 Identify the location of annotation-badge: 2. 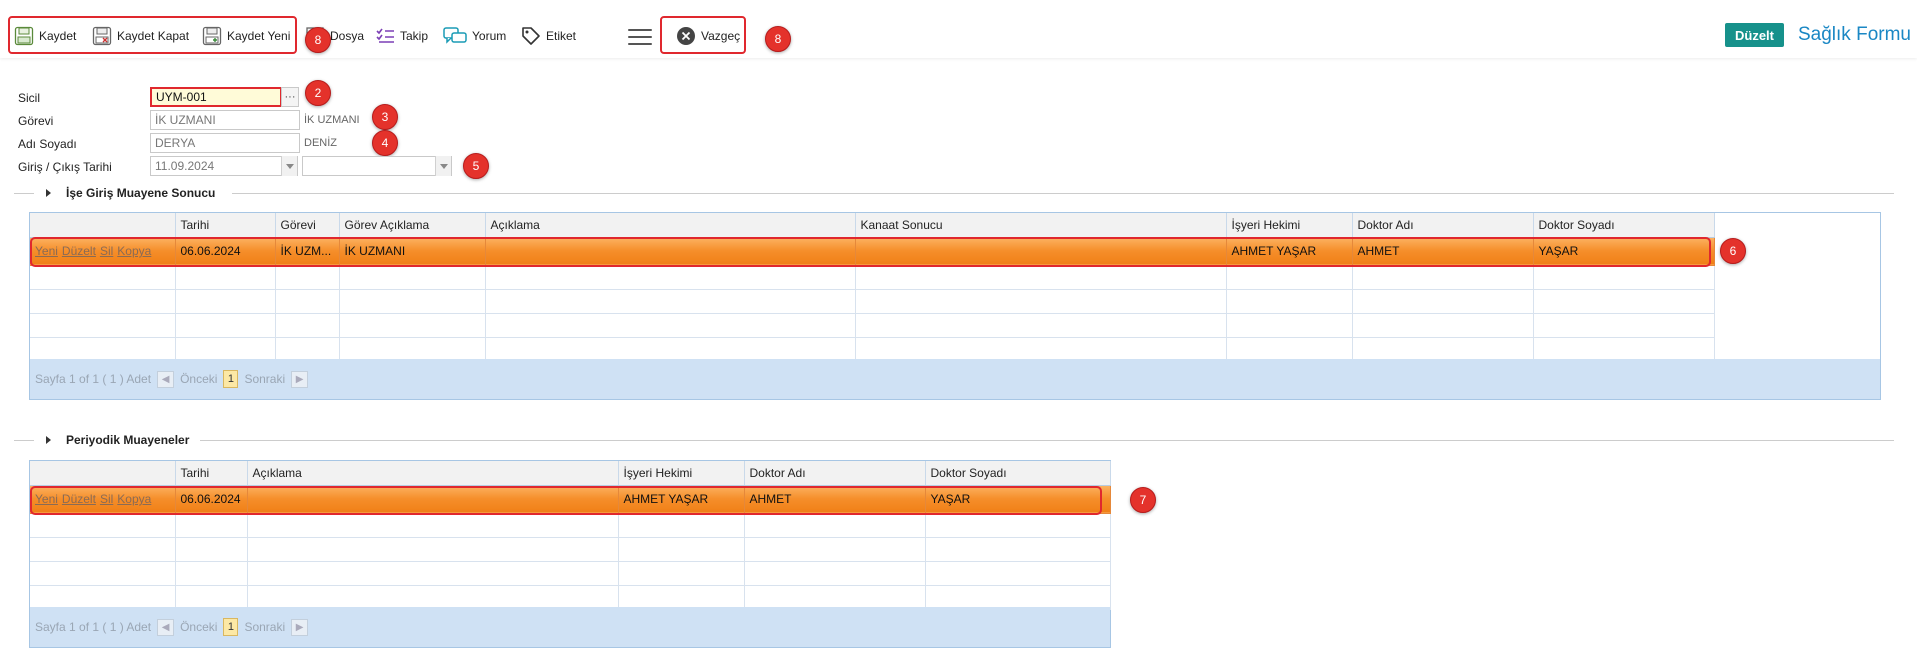
(318, 93).